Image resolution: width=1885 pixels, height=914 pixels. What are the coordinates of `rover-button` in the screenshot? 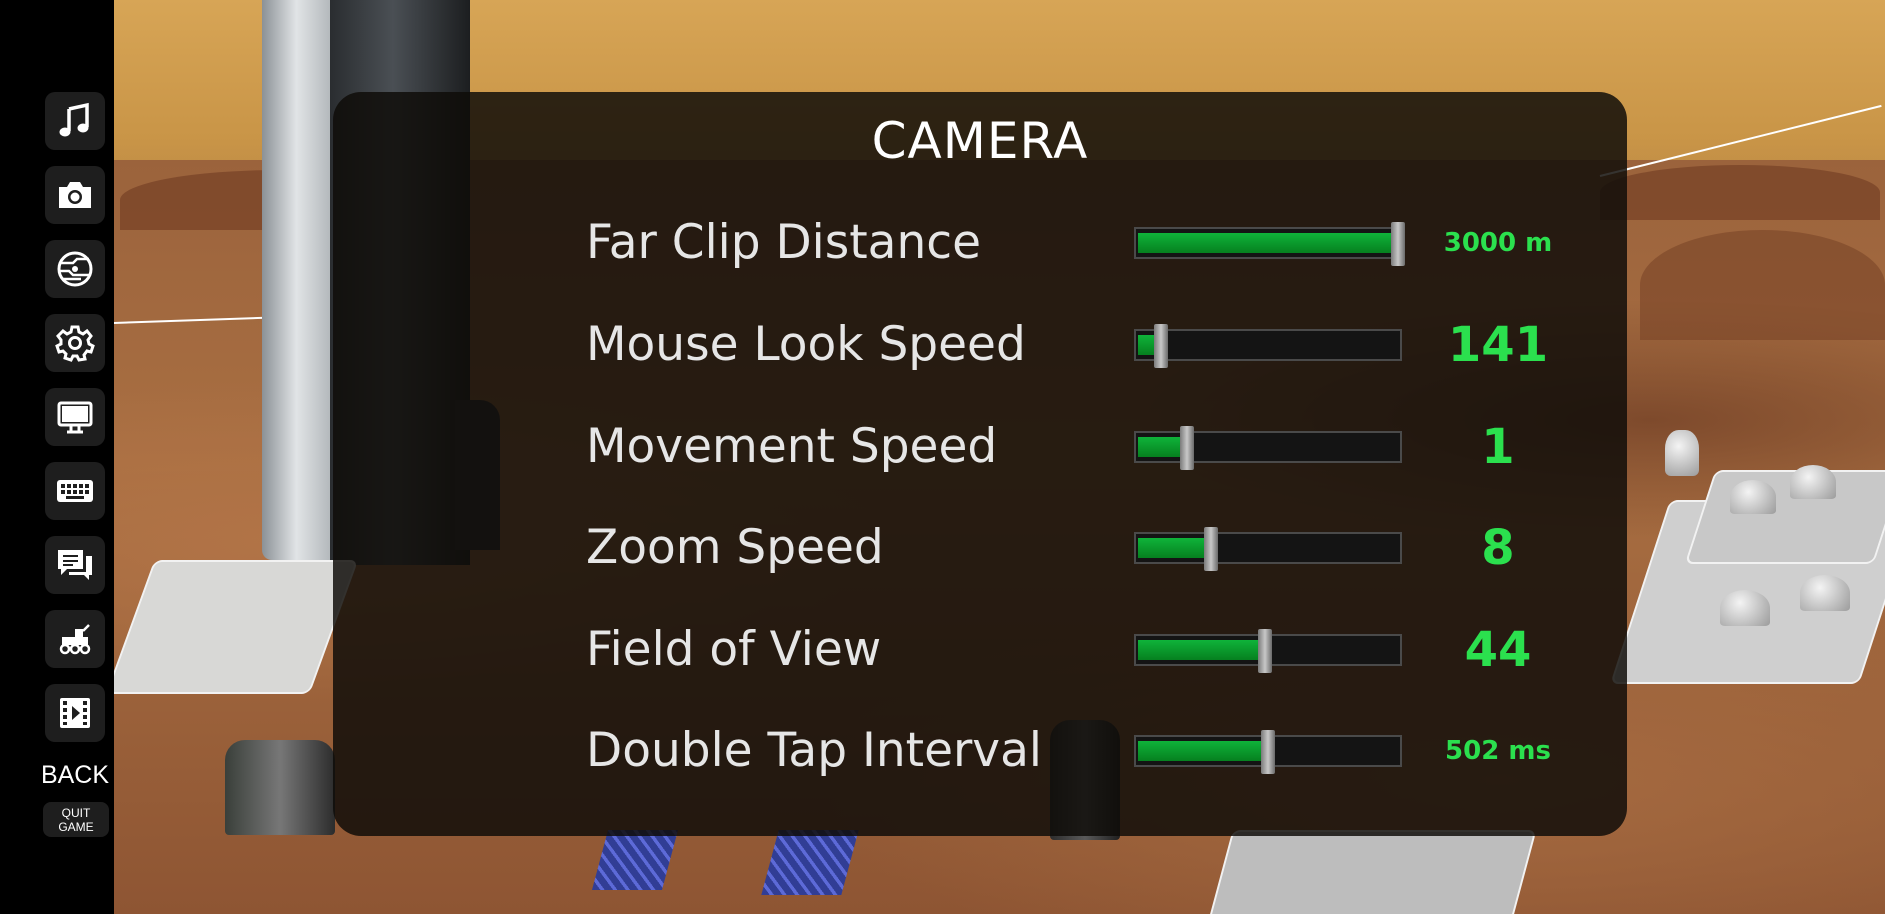 It's located at (75, 639).